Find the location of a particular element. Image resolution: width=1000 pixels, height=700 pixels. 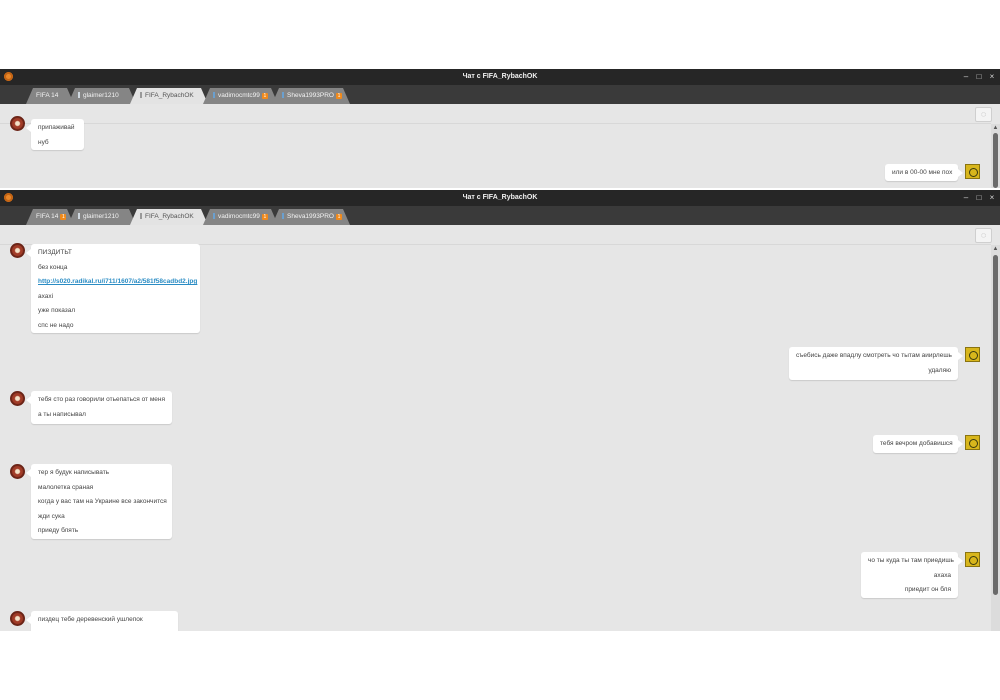

message-text: пиздец тебе деревенский ушлепок is located at coordinates (90, 619).